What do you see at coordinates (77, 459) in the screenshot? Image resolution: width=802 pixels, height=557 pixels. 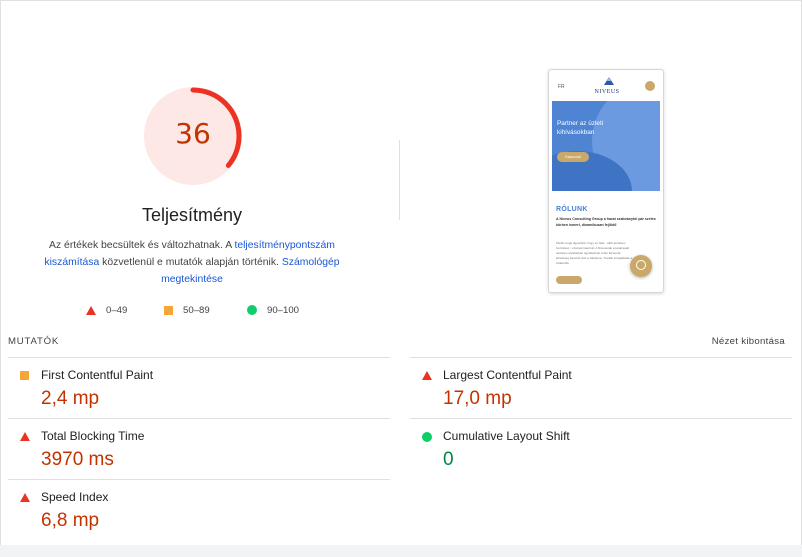 I see `metric-value: 3970 ms` at bounding box center [77, 459].